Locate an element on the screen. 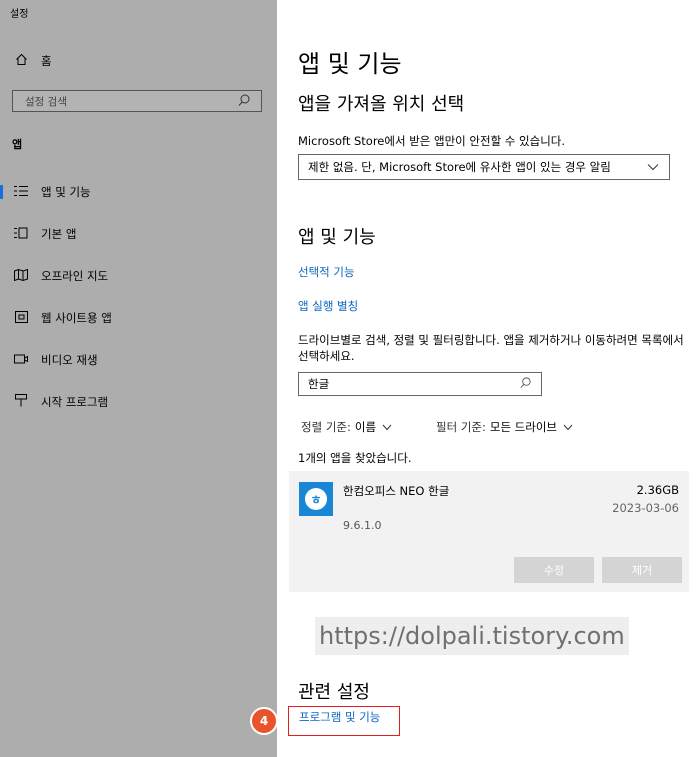 The width and height of the screenshot is (700, 757). result-count: 1개의 앱을 찾았습니다. is located at coordinates (355, 458).